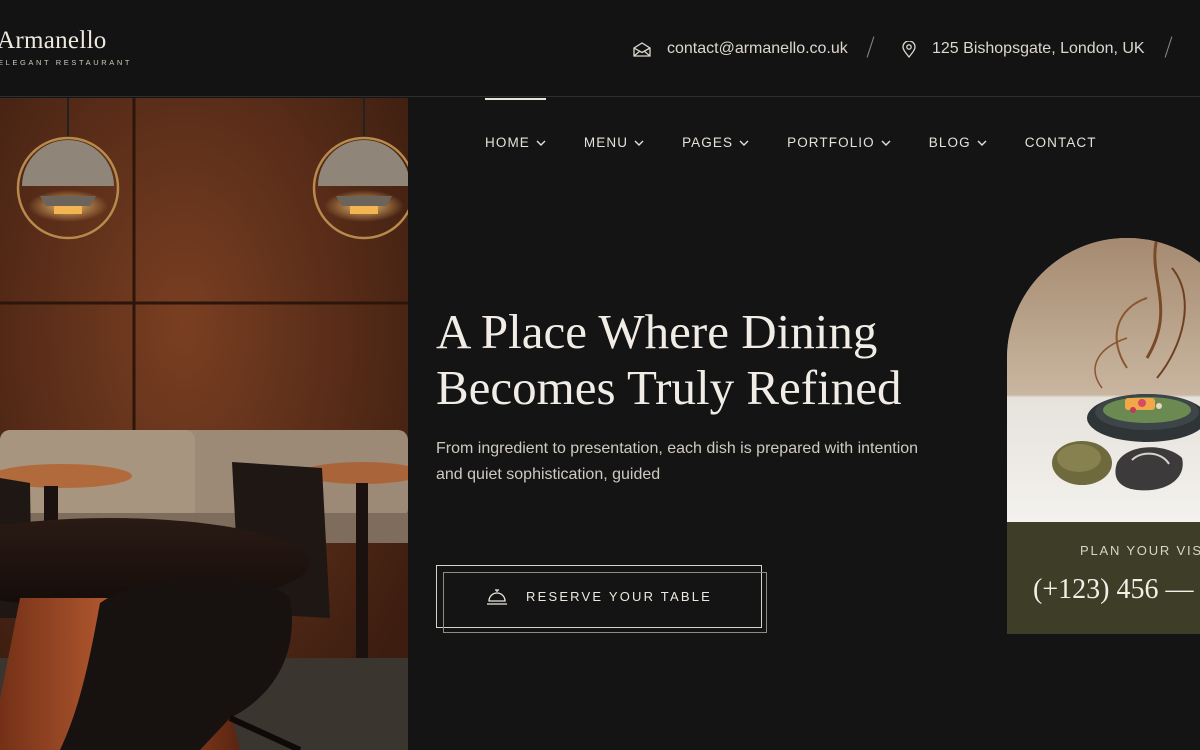 Image resolution: width=1200 pixels, height=750 pixels. Describe the element at coordinates (1113, 590) in the screenshot. I see `phone-link: (+123) 456 —` at that location.